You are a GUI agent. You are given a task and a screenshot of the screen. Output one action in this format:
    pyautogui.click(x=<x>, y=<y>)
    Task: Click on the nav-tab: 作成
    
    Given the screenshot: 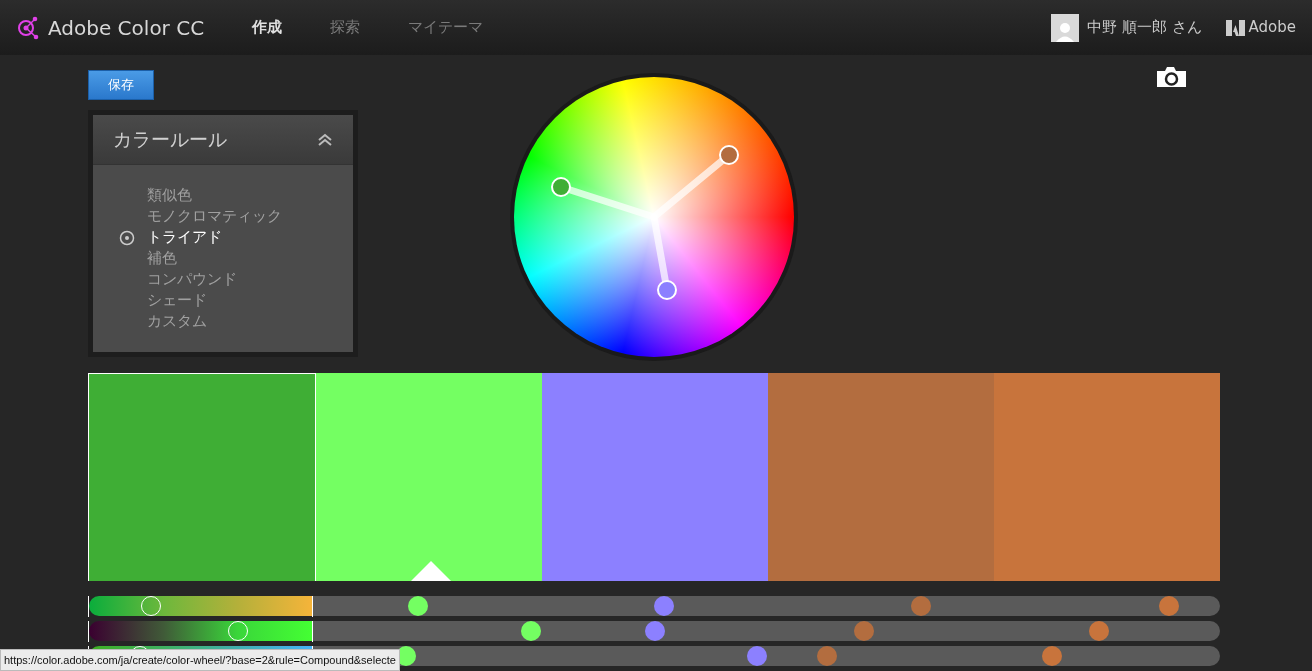 What is the action you would take?
    pyautogui.click(x=267, y=27)
    